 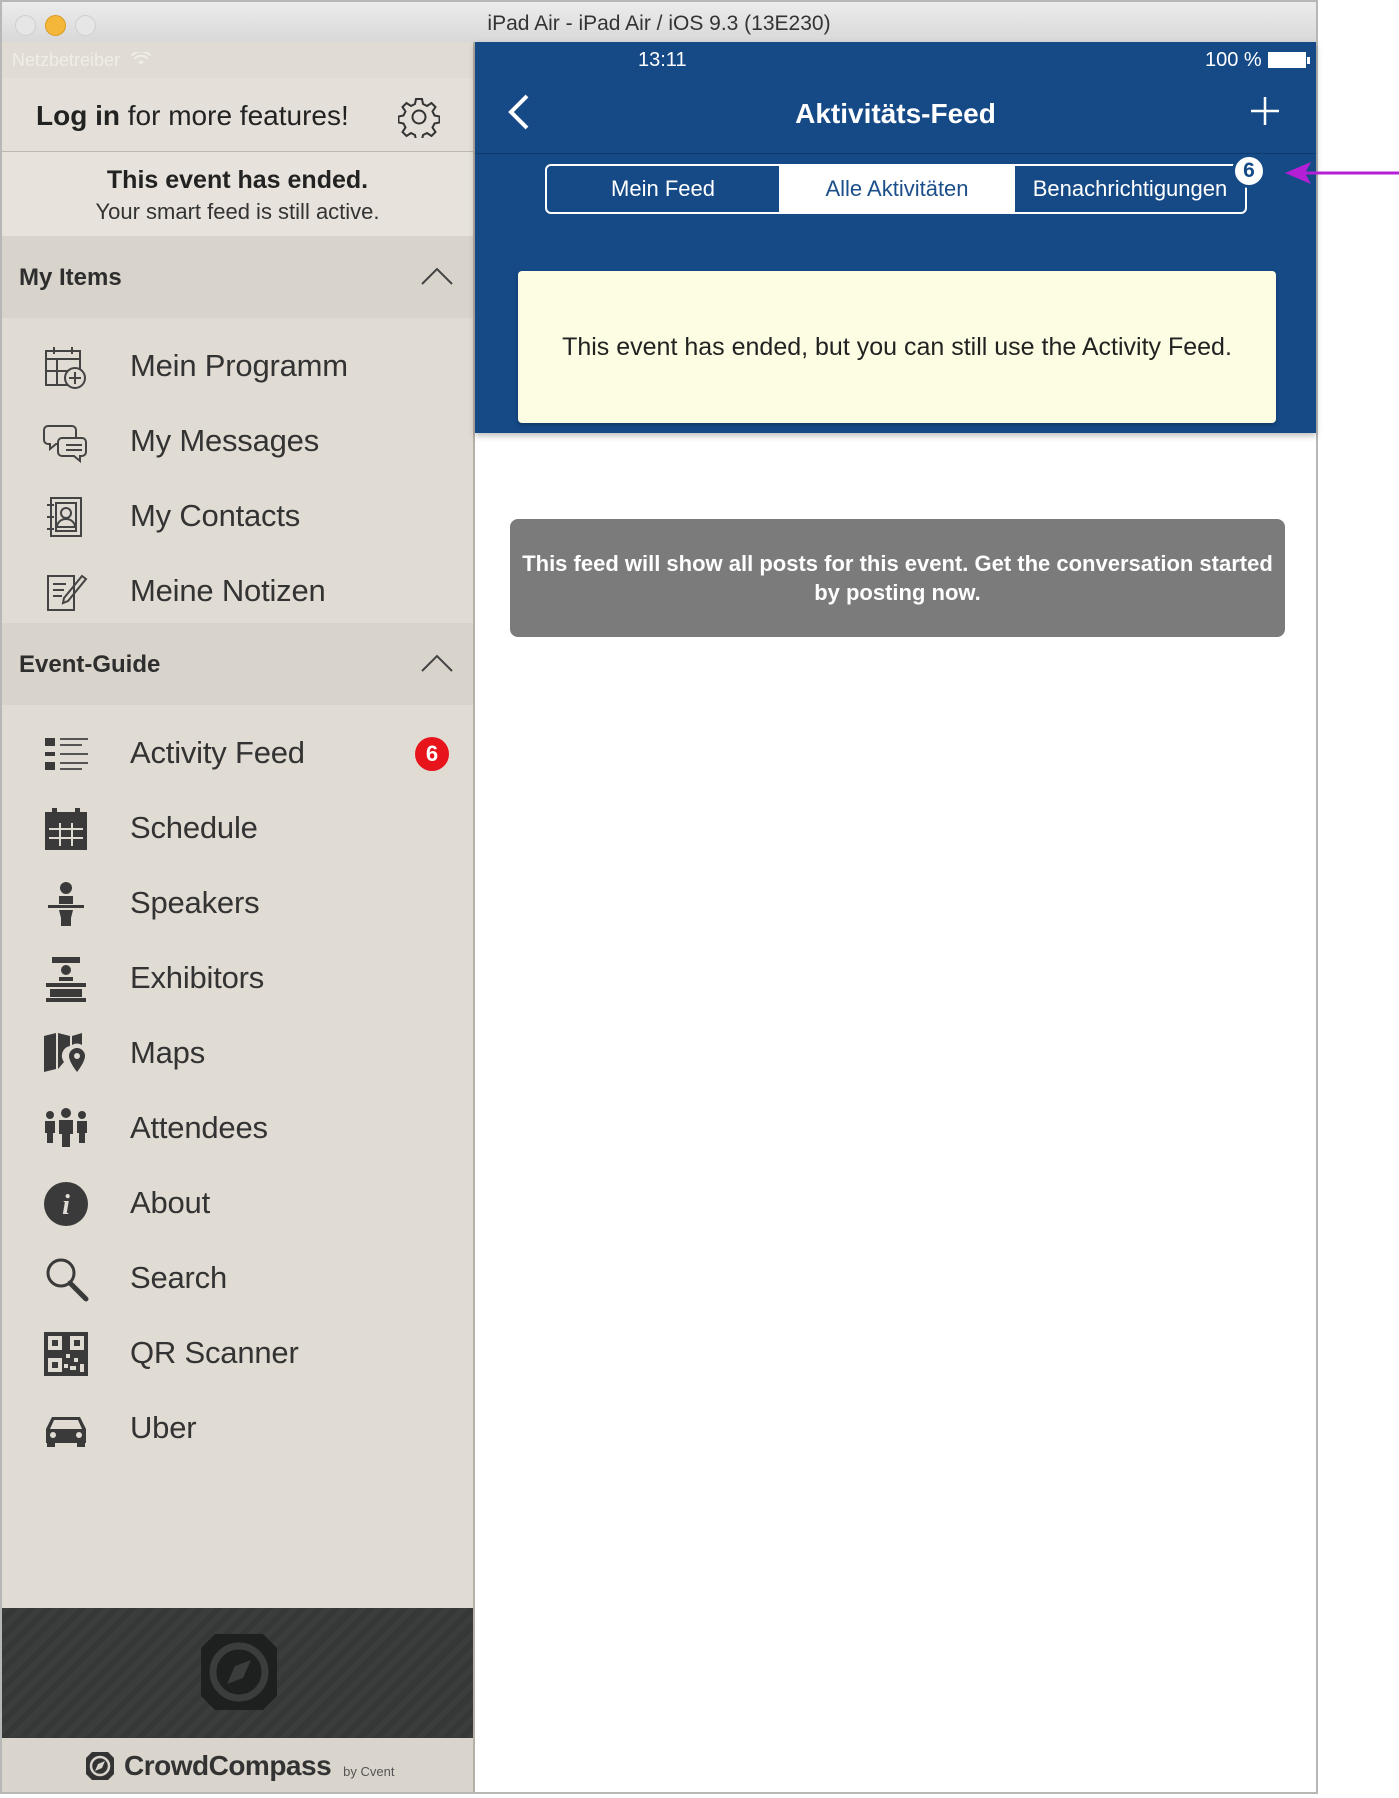 What do you see at coordinates (55, 25) in the screenshot?
I see `minimize-window-button` at bounding box center [55, 25].